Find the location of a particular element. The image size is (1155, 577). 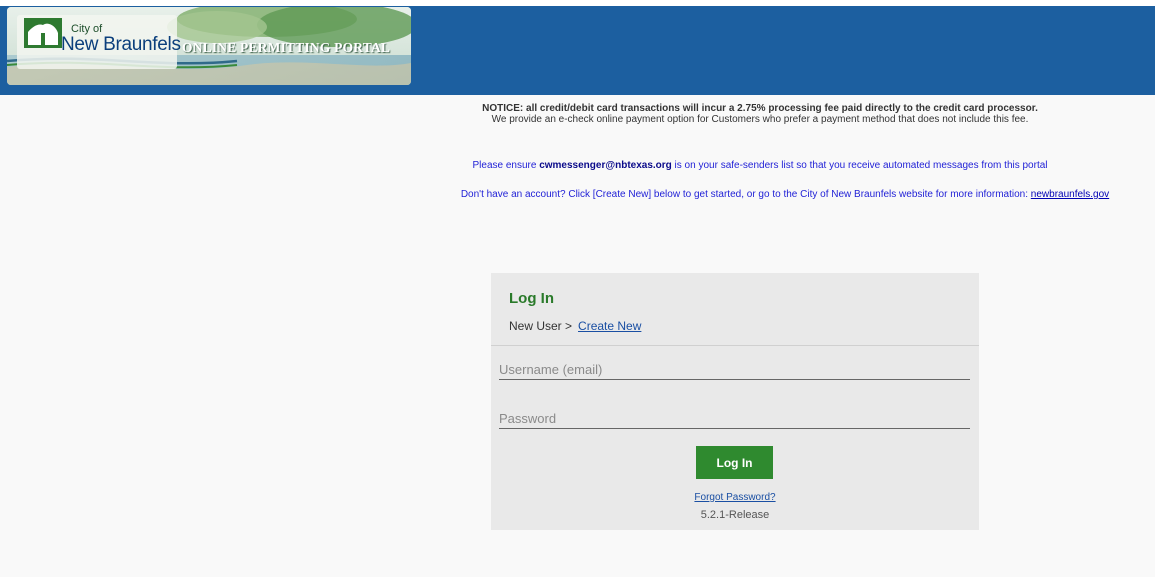

forgot-password-row: Forgot Password? is located at coordinates (735, 497).